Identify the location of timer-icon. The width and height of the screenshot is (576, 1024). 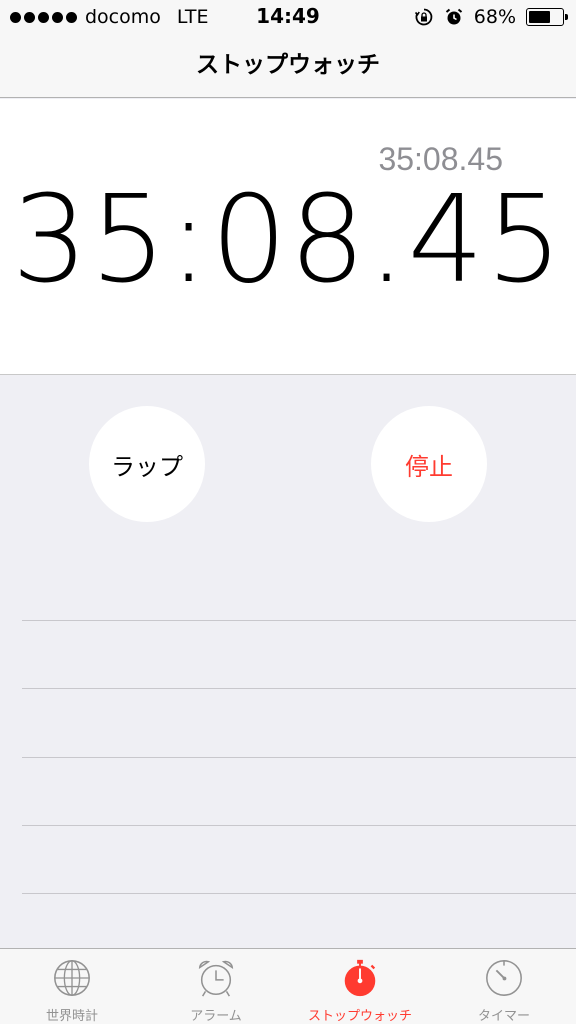
(504, 978).